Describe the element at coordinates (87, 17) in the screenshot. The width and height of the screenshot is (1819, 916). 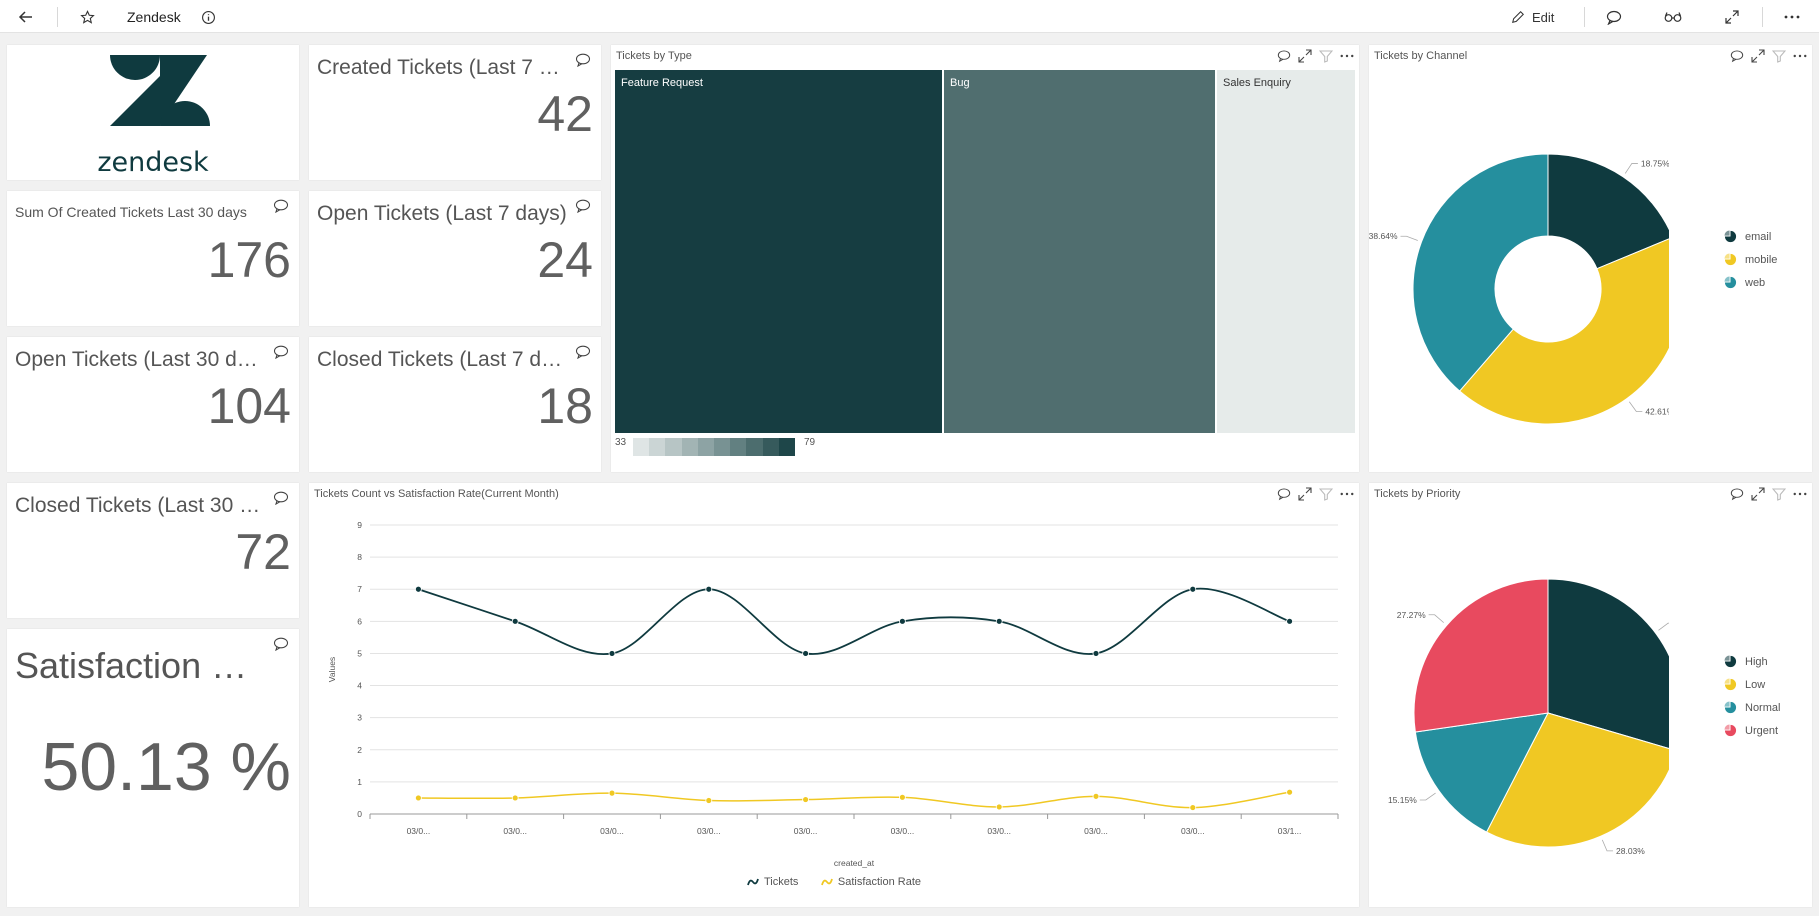
I see `star-icon` at that location.